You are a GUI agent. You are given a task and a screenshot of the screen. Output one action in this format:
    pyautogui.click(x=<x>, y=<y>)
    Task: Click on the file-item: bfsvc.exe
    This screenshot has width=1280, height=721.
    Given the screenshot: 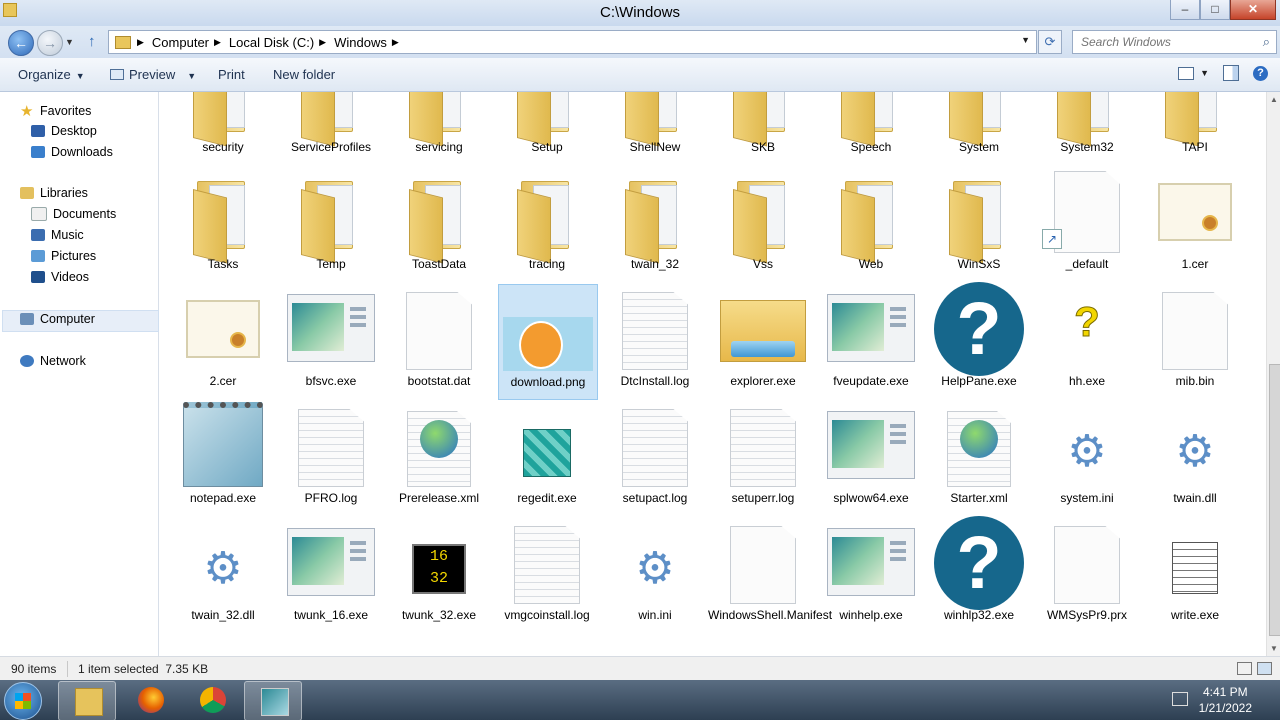 What is the action you would take?
    pyautogui.click(x=331, y=341)
    